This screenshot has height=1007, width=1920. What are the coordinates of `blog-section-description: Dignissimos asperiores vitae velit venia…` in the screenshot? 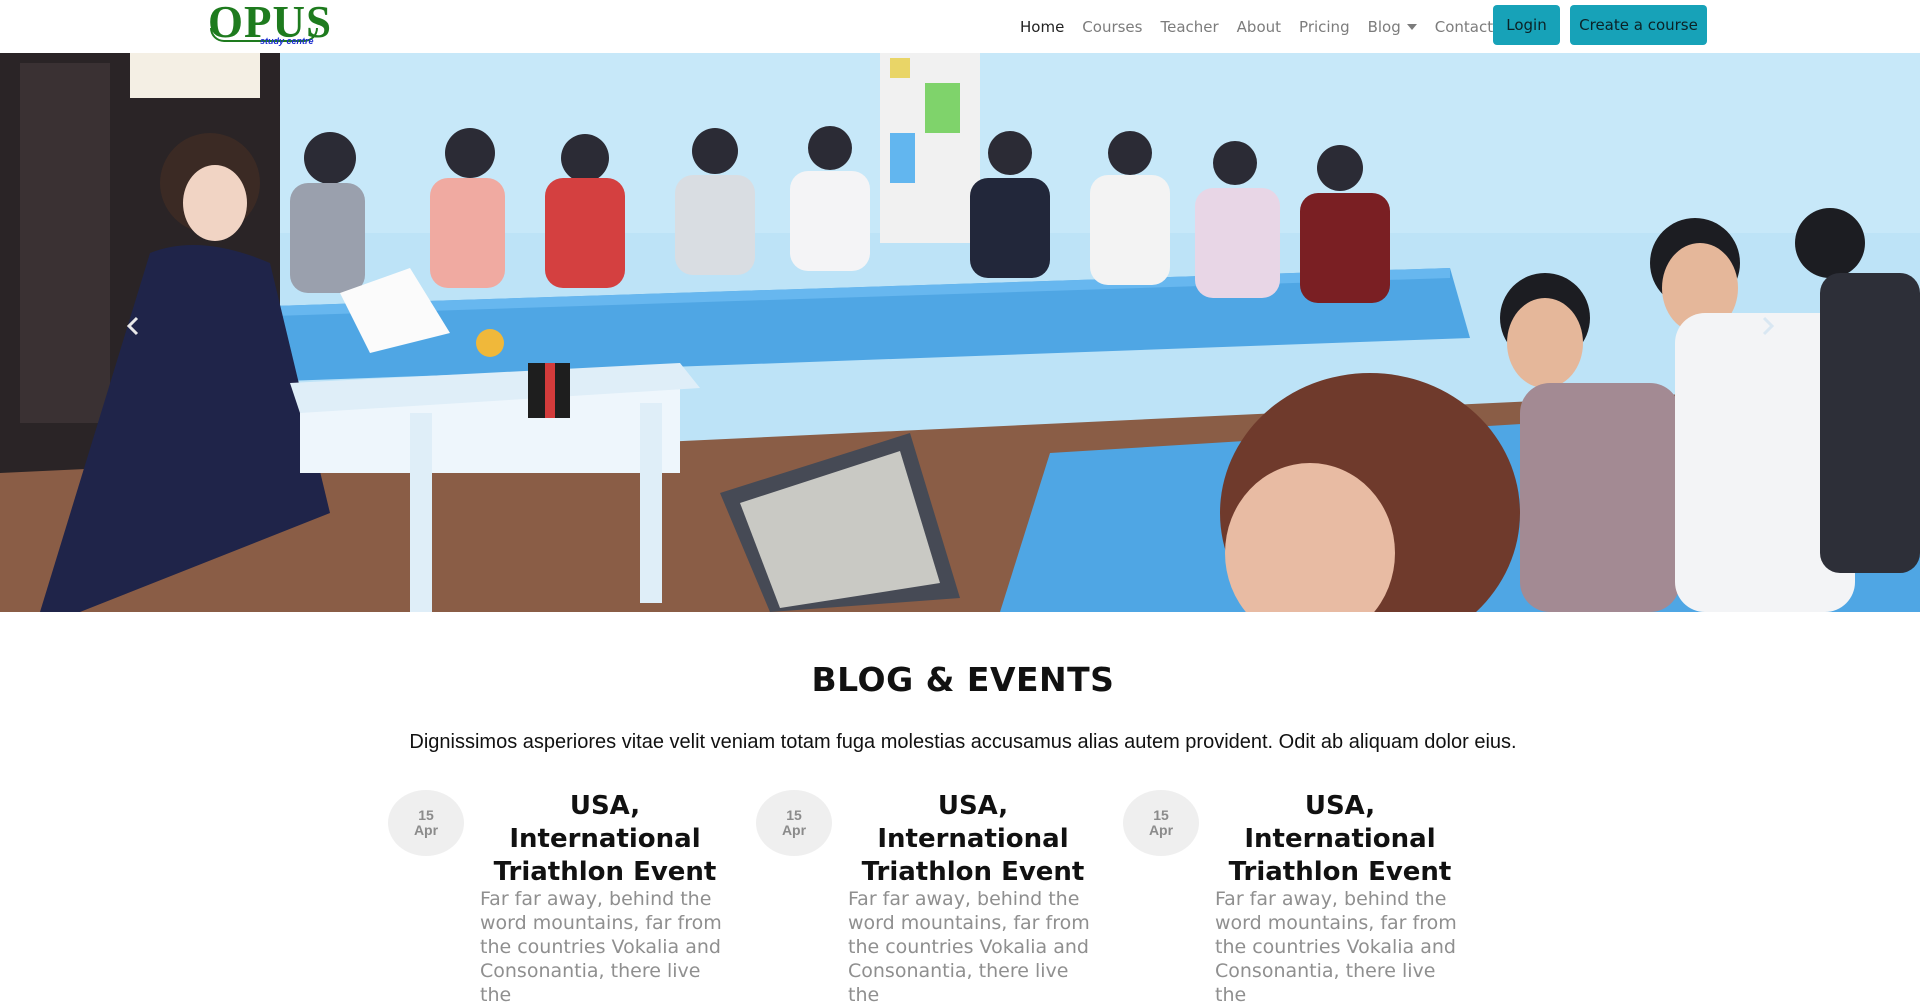 It's located at (963, 742).